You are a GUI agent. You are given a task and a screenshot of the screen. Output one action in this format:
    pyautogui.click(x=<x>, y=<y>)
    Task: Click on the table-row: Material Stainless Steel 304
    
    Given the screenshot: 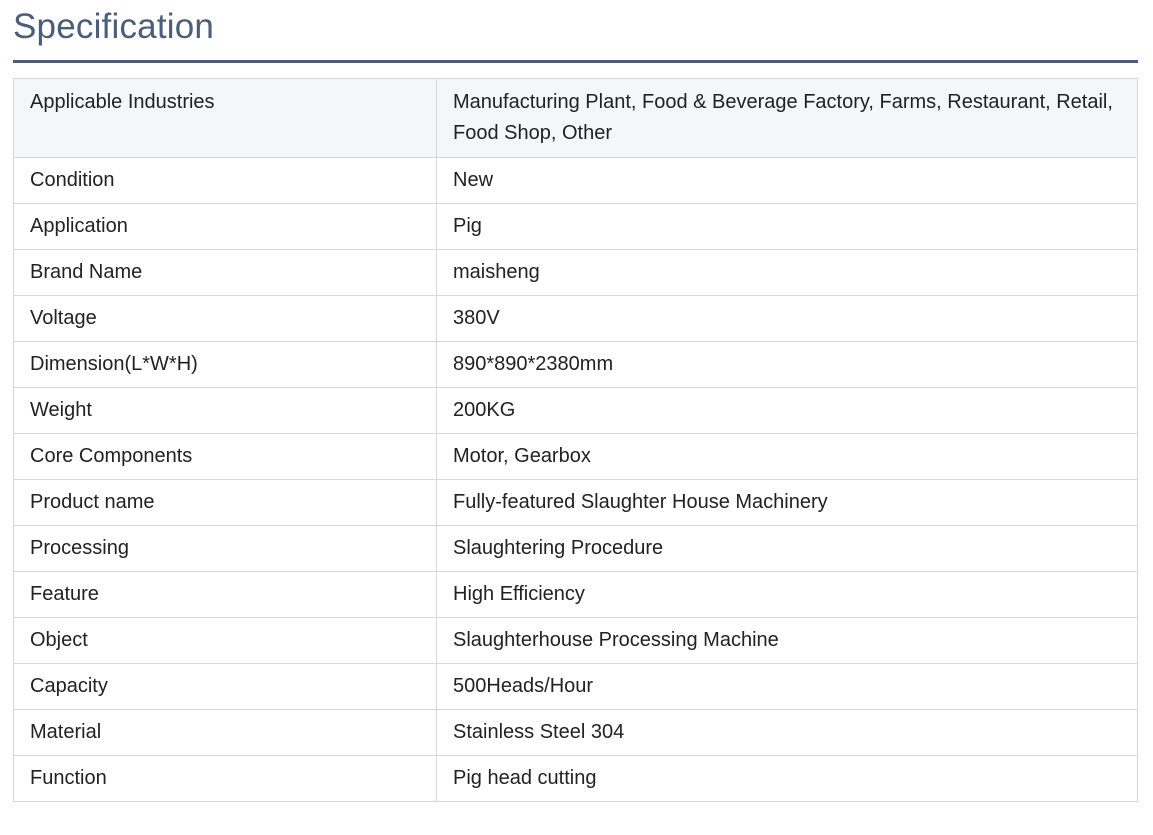 What is the action you would take?
    pyautogui.click(x=575, y=732)
    